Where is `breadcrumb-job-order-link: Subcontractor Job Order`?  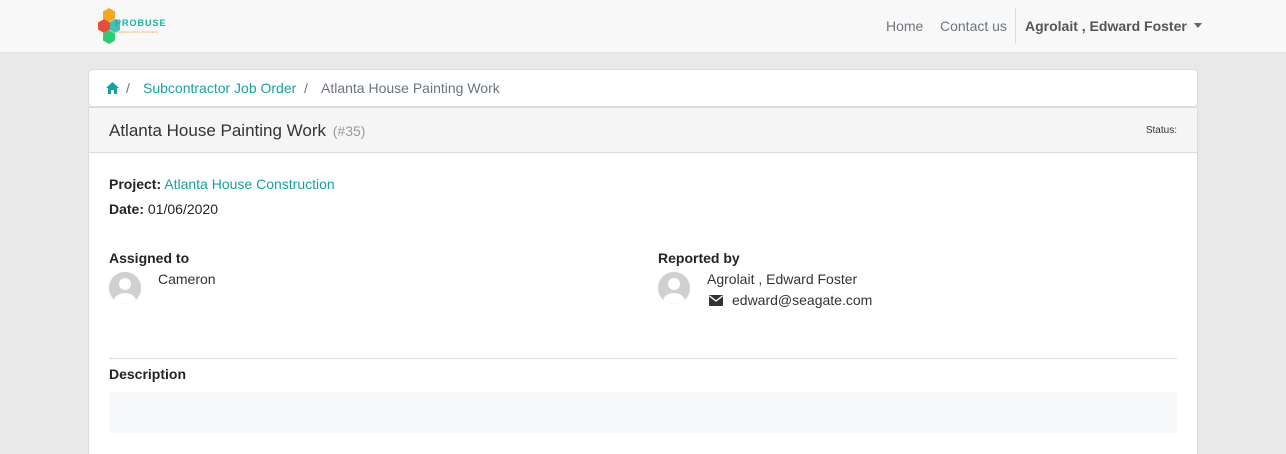
breadcrumb-job-order-link: Subcontractor Job Order is located at coordinates (219, 88).